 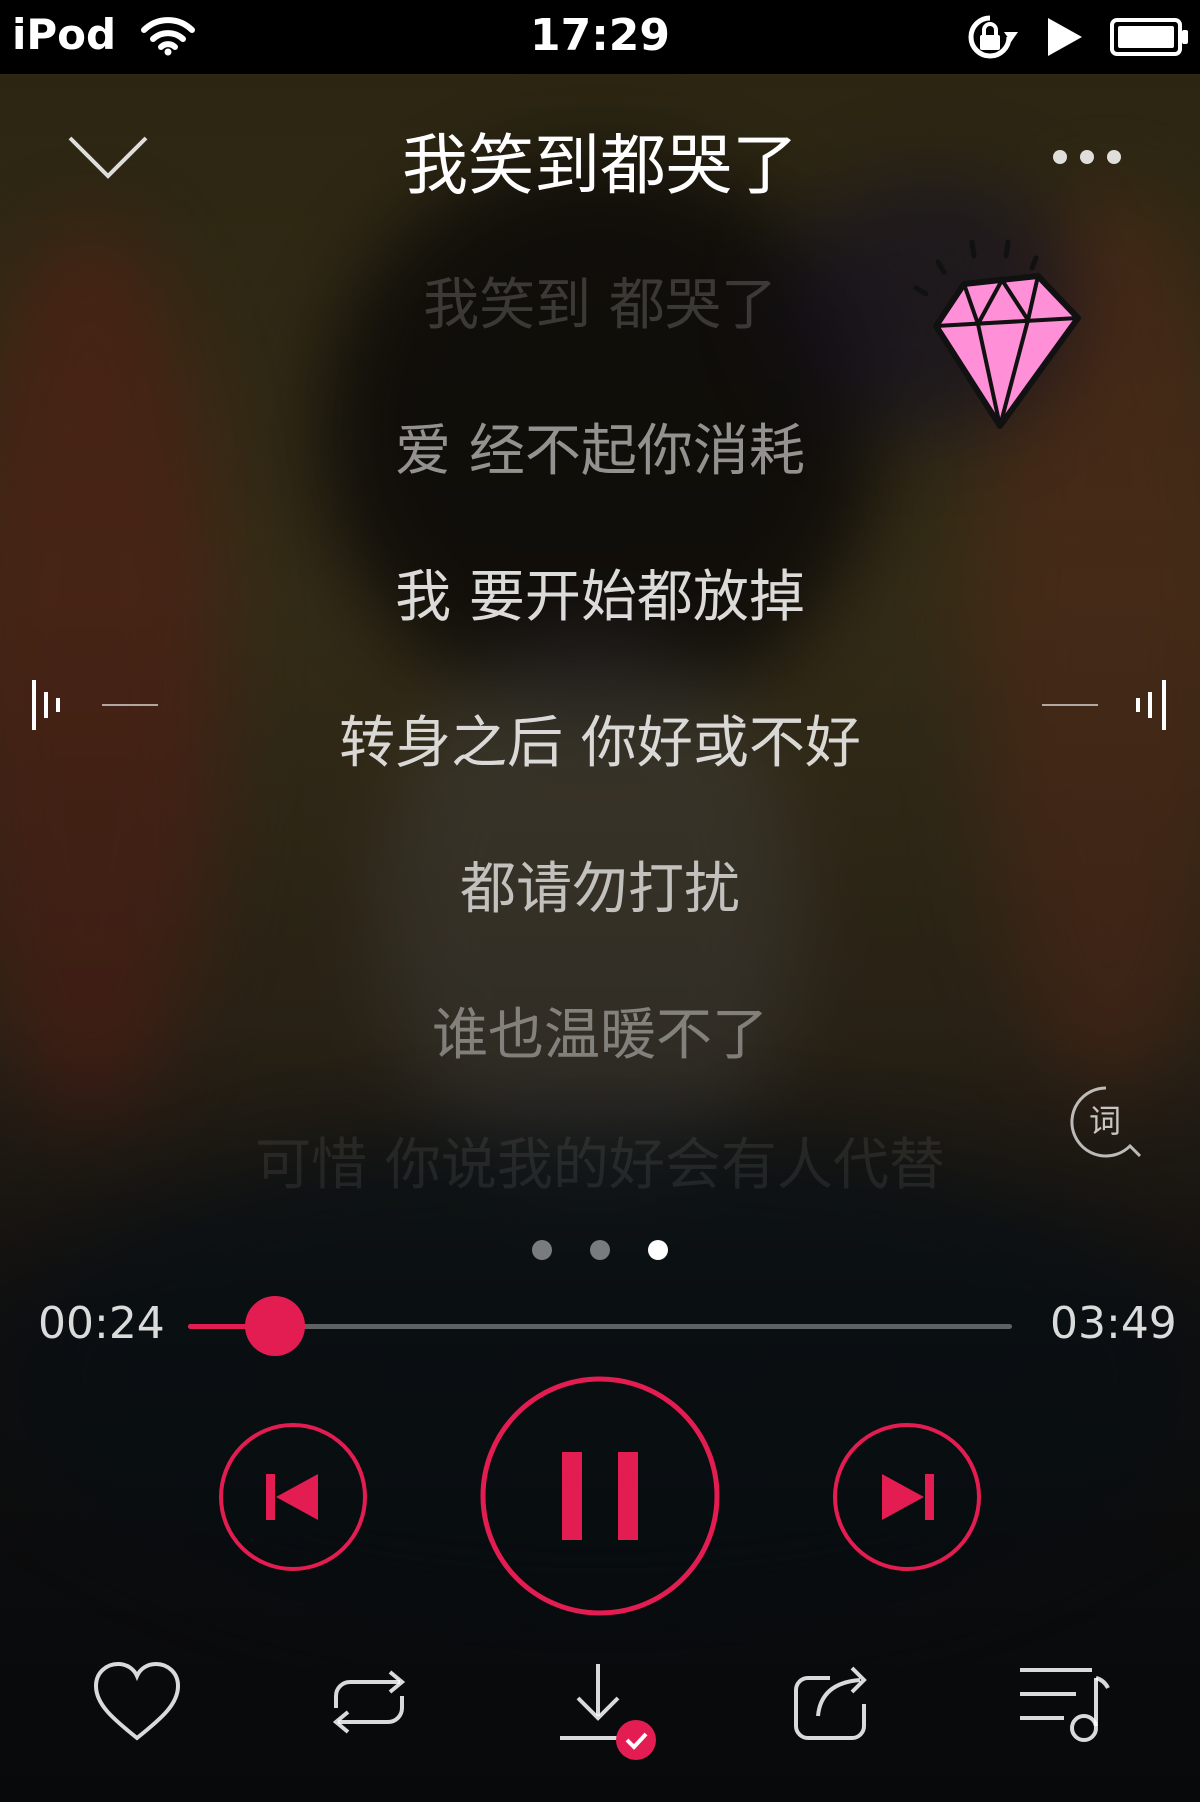 I want to click on lyric-seek-left-icon, so click(x=95, y=707).